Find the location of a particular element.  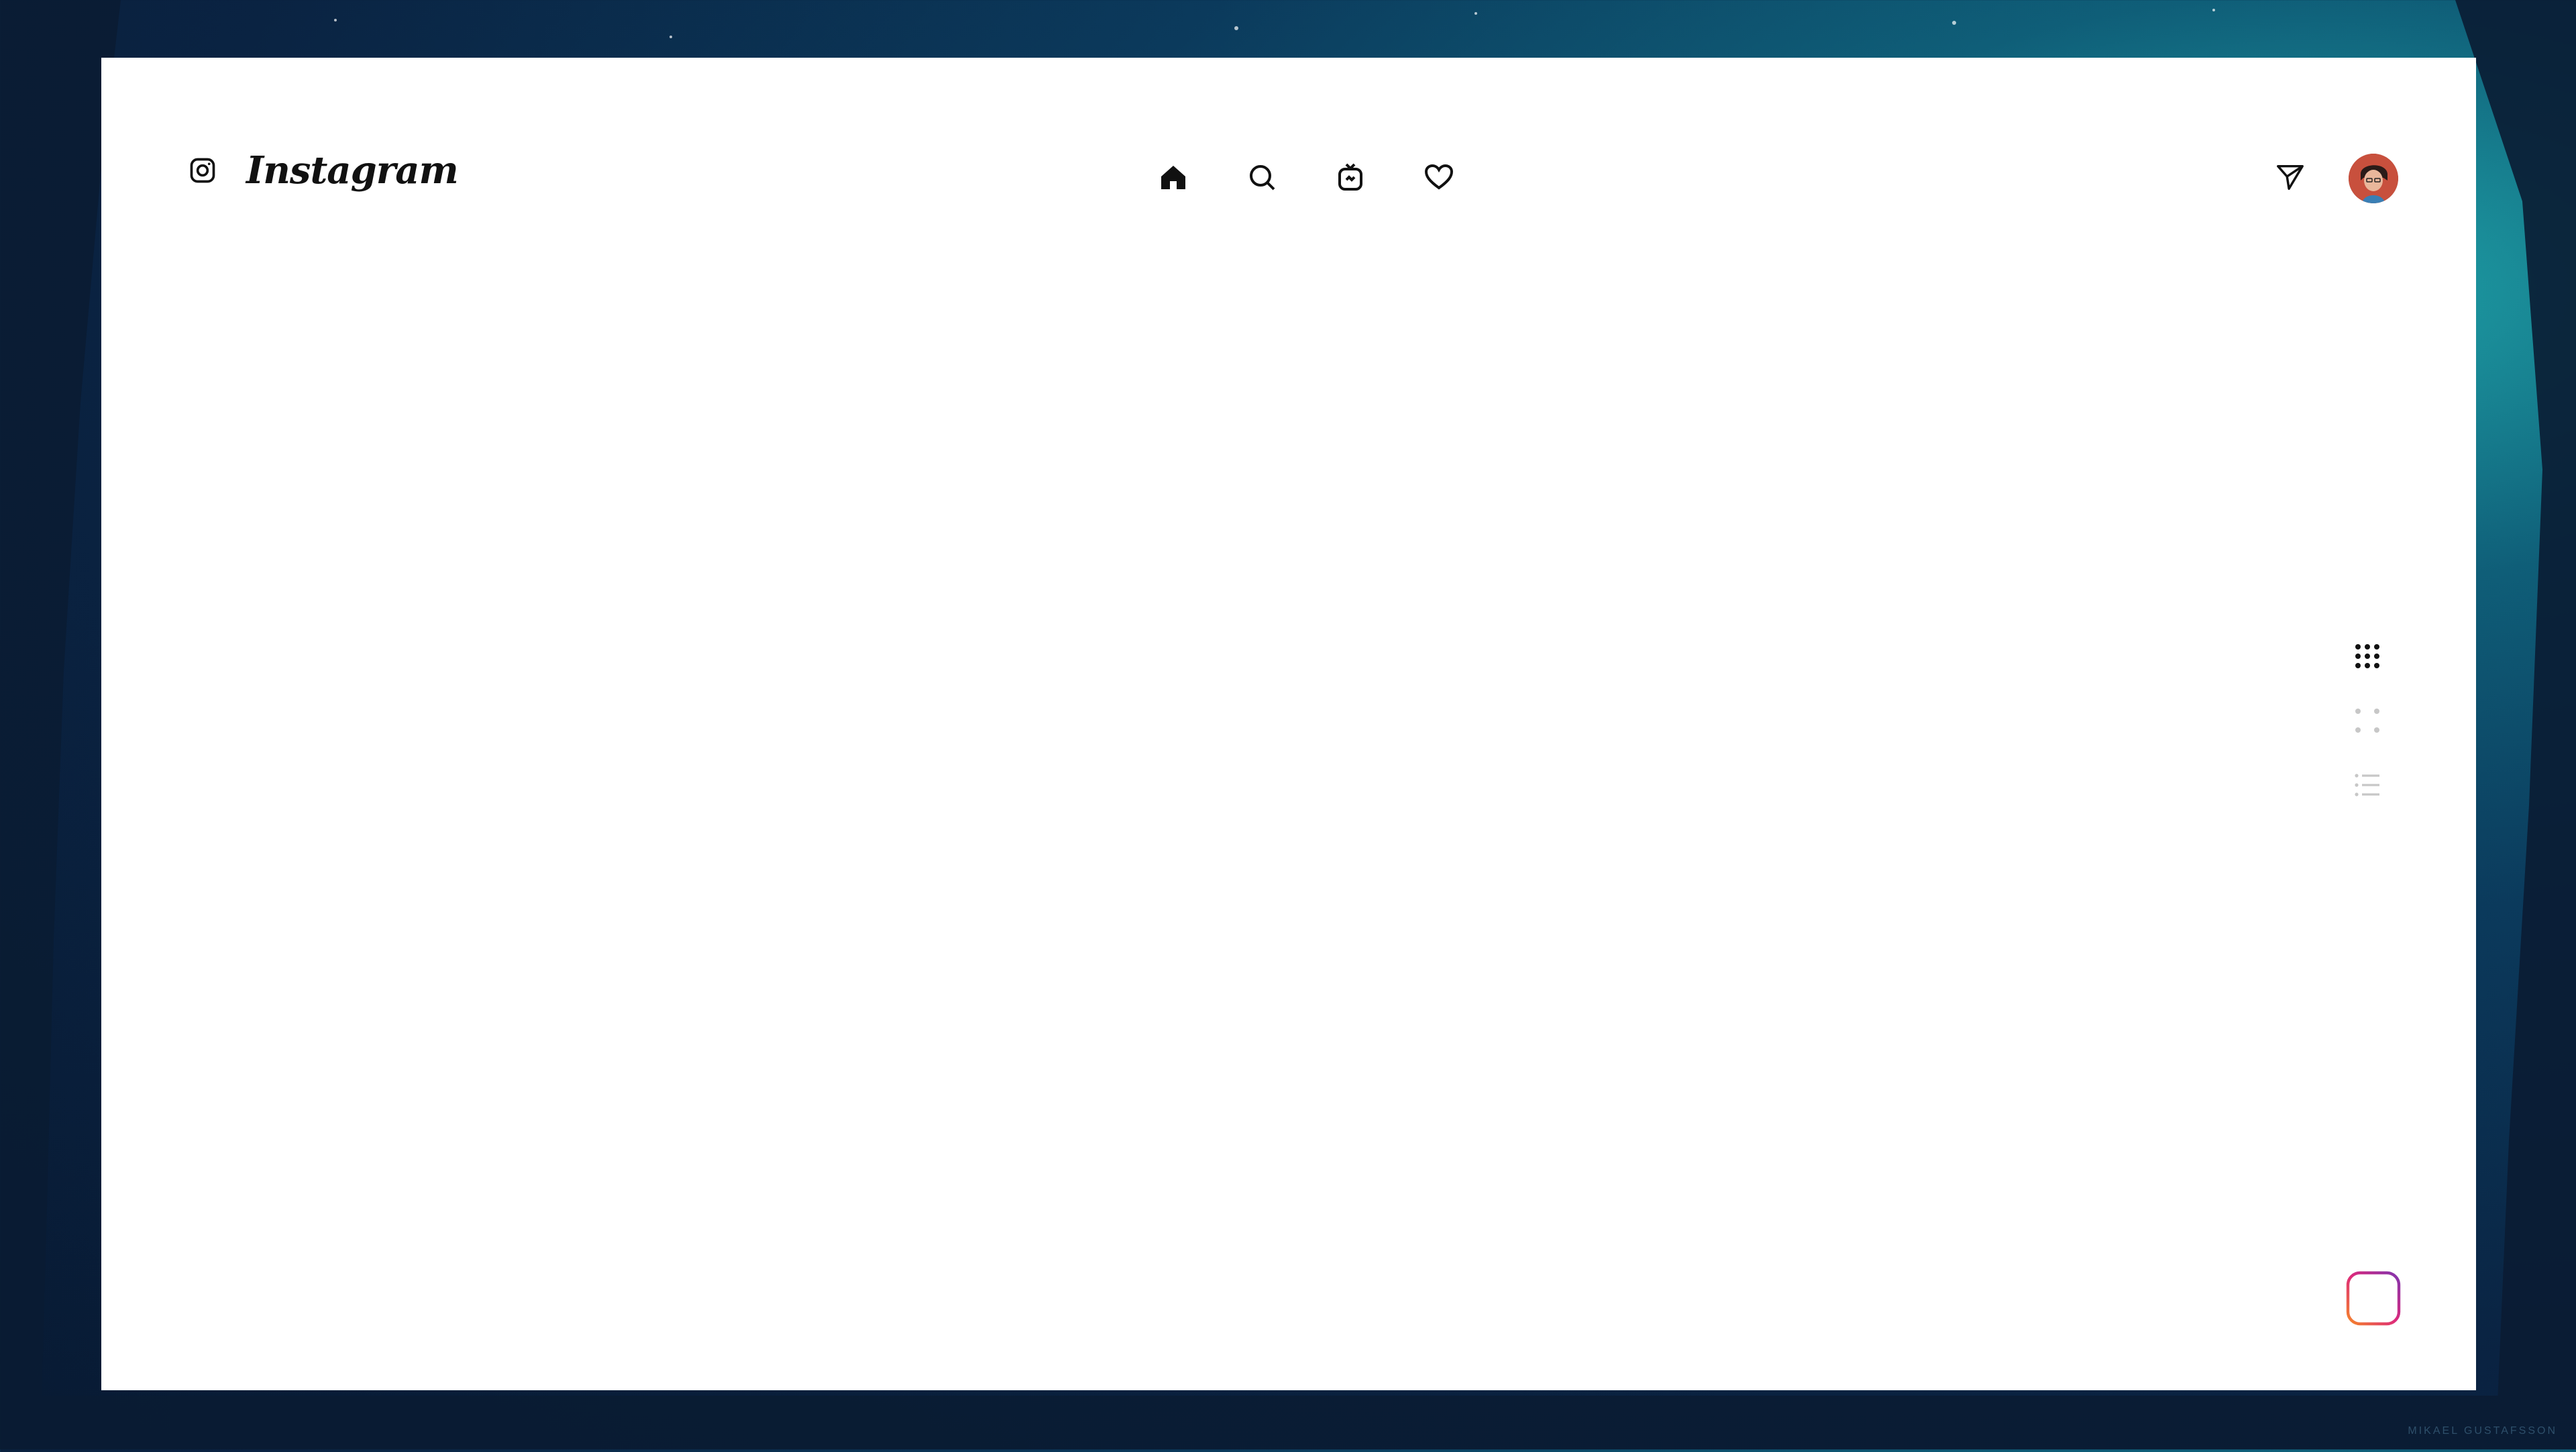

nav-search-button is located at coordinates (1262, 178).